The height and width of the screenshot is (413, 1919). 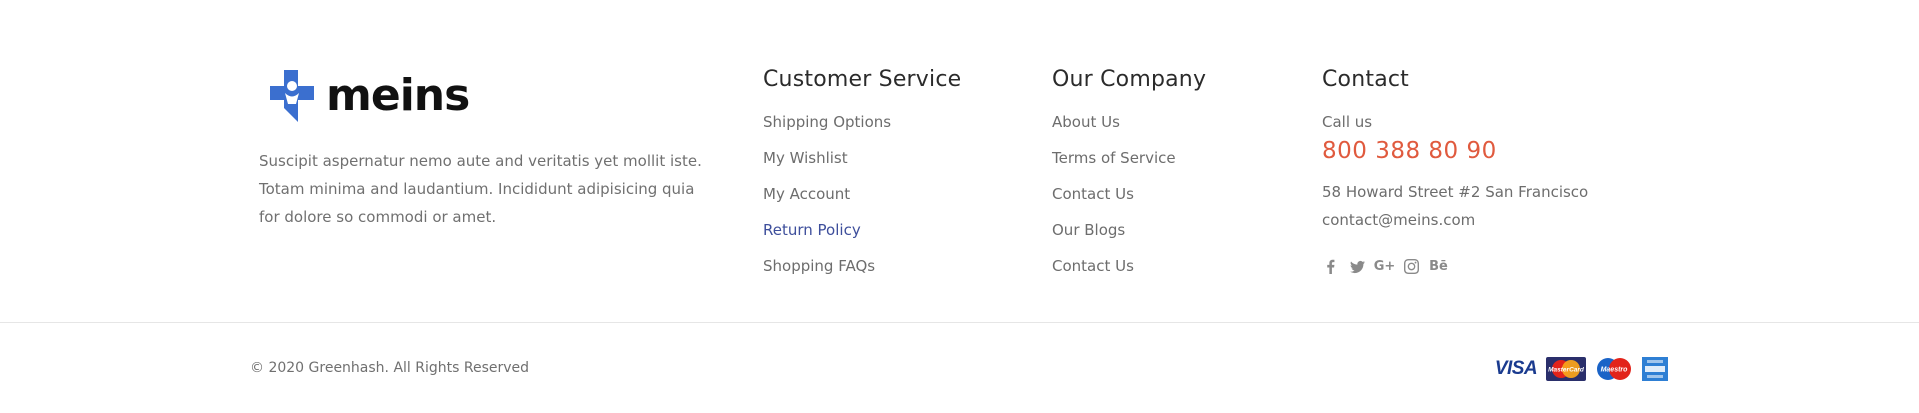 What do you see at coordinates (862, 202) in the screenshot?
I see `link-my-account: My Account` at bounding box center [862, 202].